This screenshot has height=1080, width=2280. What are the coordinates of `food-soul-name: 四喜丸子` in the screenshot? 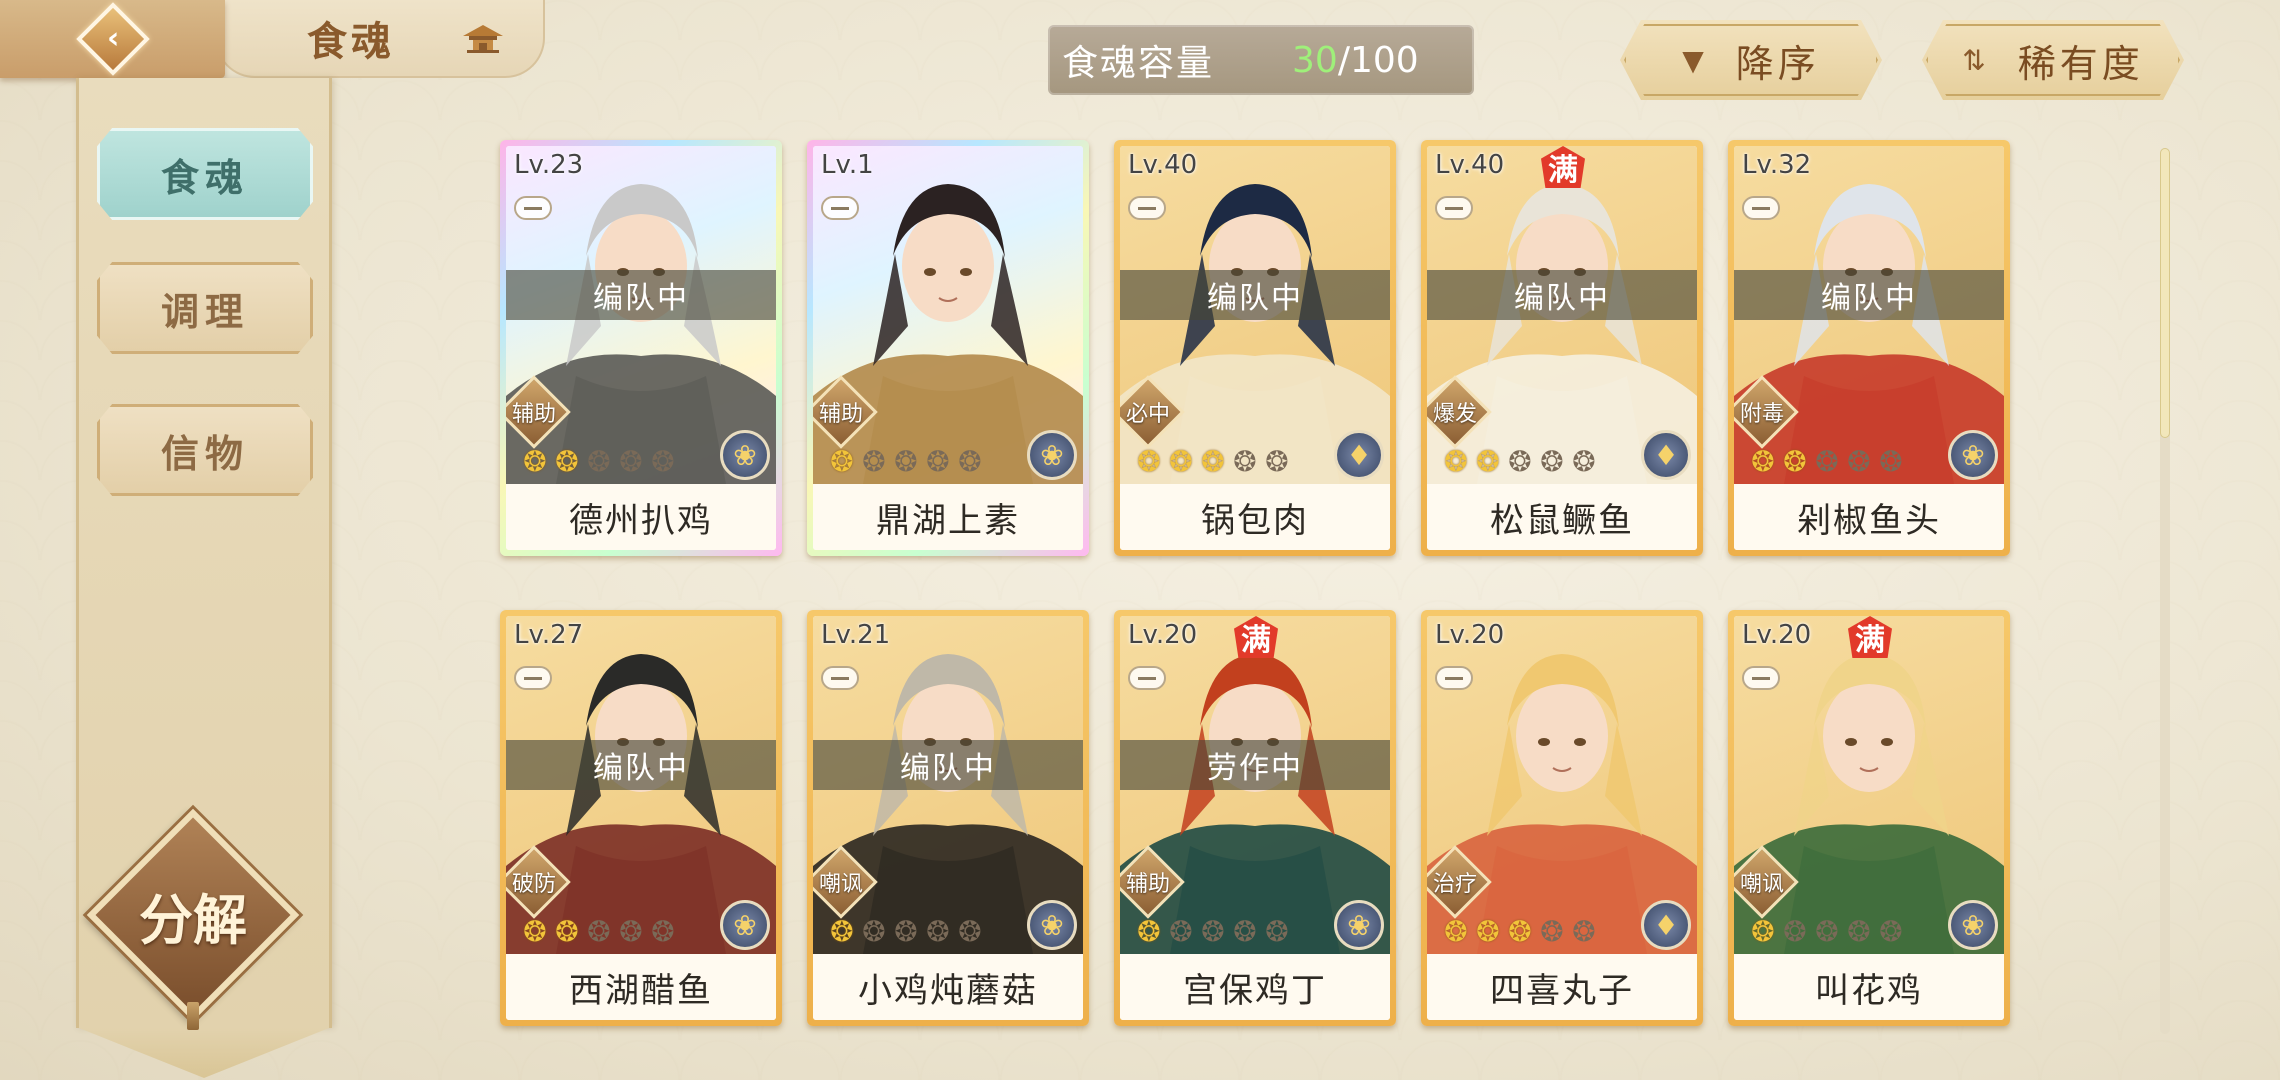 It's located at (1562, 990).